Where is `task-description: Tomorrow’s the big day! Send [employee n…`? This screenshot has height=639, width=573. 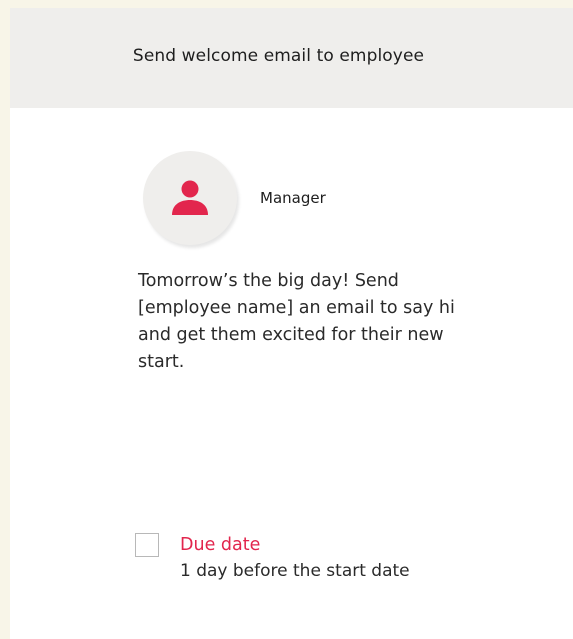 task-description: Tomorrow’s the big day! Send [employee n… is located at coordinates (296, 321).